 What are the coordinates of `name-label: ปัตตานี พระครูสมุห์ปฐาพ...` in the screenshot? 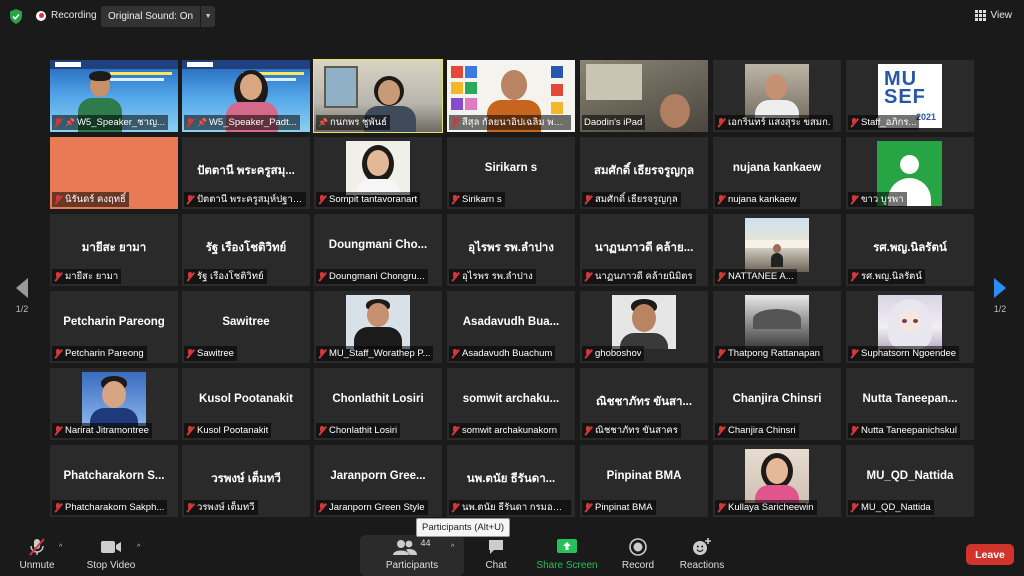 It's located at (245, 199).